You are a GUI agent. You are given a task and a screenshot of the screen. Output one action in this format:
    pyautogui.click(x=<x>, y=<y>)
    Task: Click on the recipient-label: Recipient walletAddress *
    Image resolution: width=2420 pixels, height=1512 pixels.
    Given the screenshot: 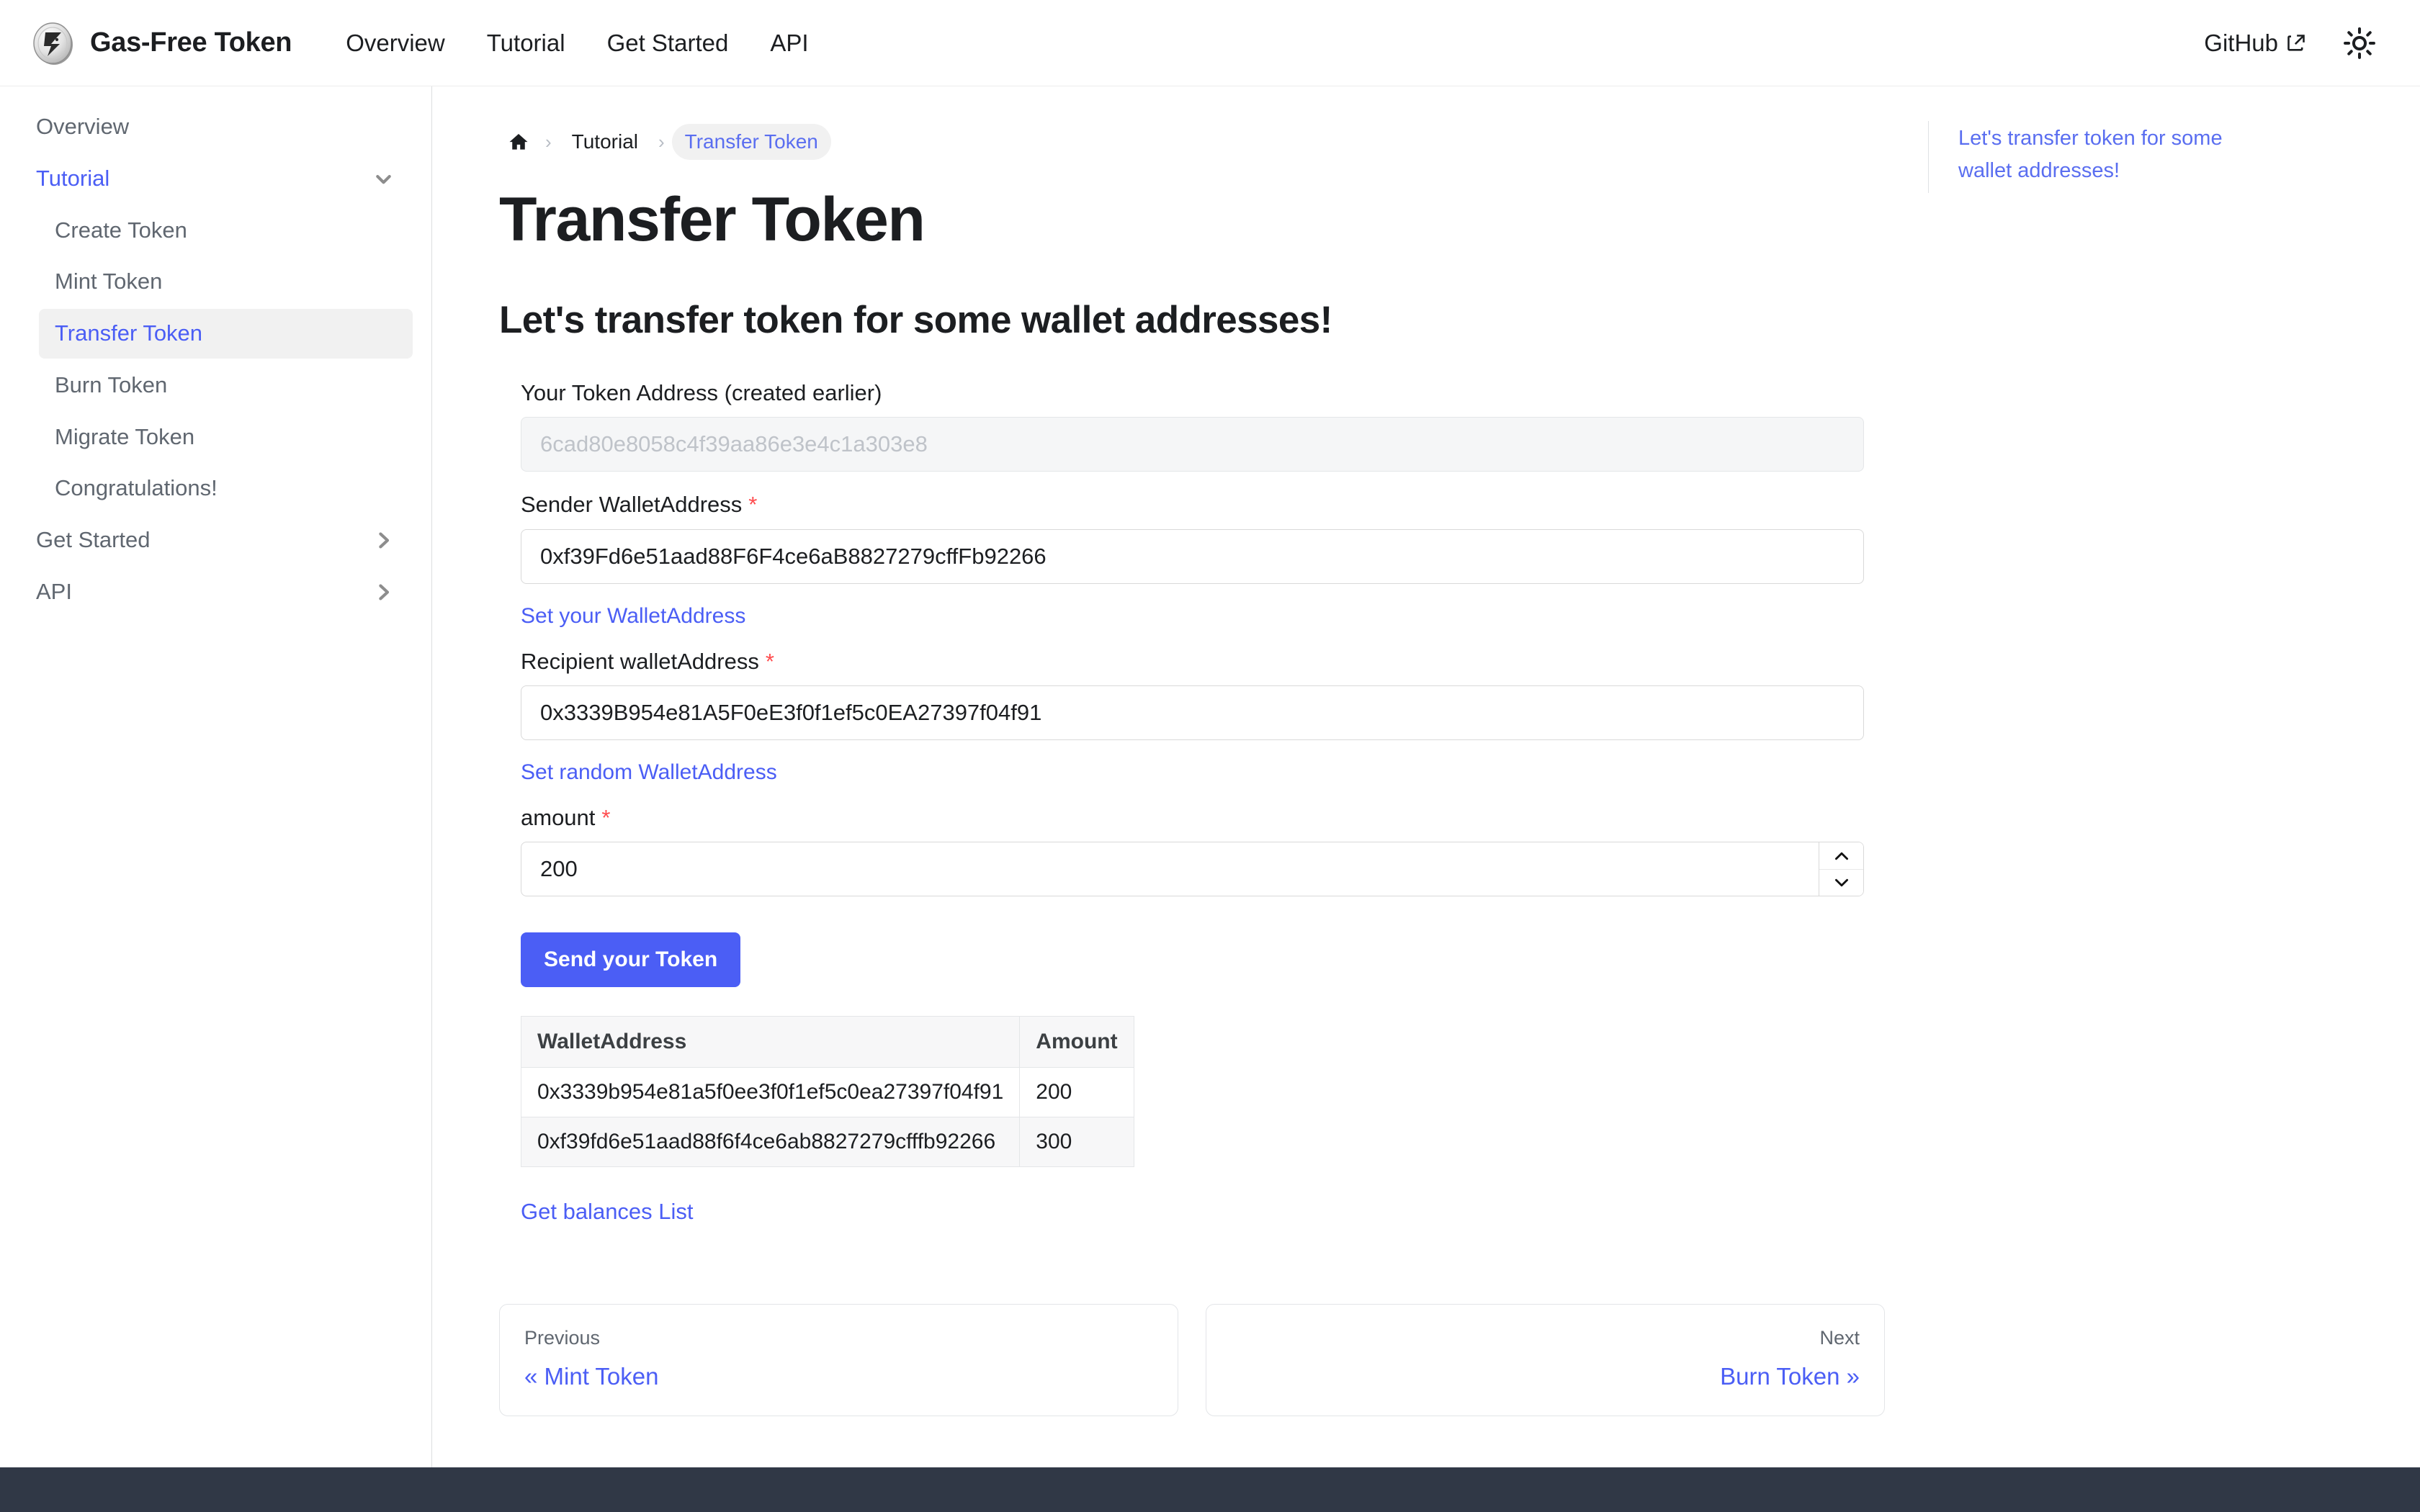 What is the action you would take?
    pyautogui.click(x=1190, y=661)
    